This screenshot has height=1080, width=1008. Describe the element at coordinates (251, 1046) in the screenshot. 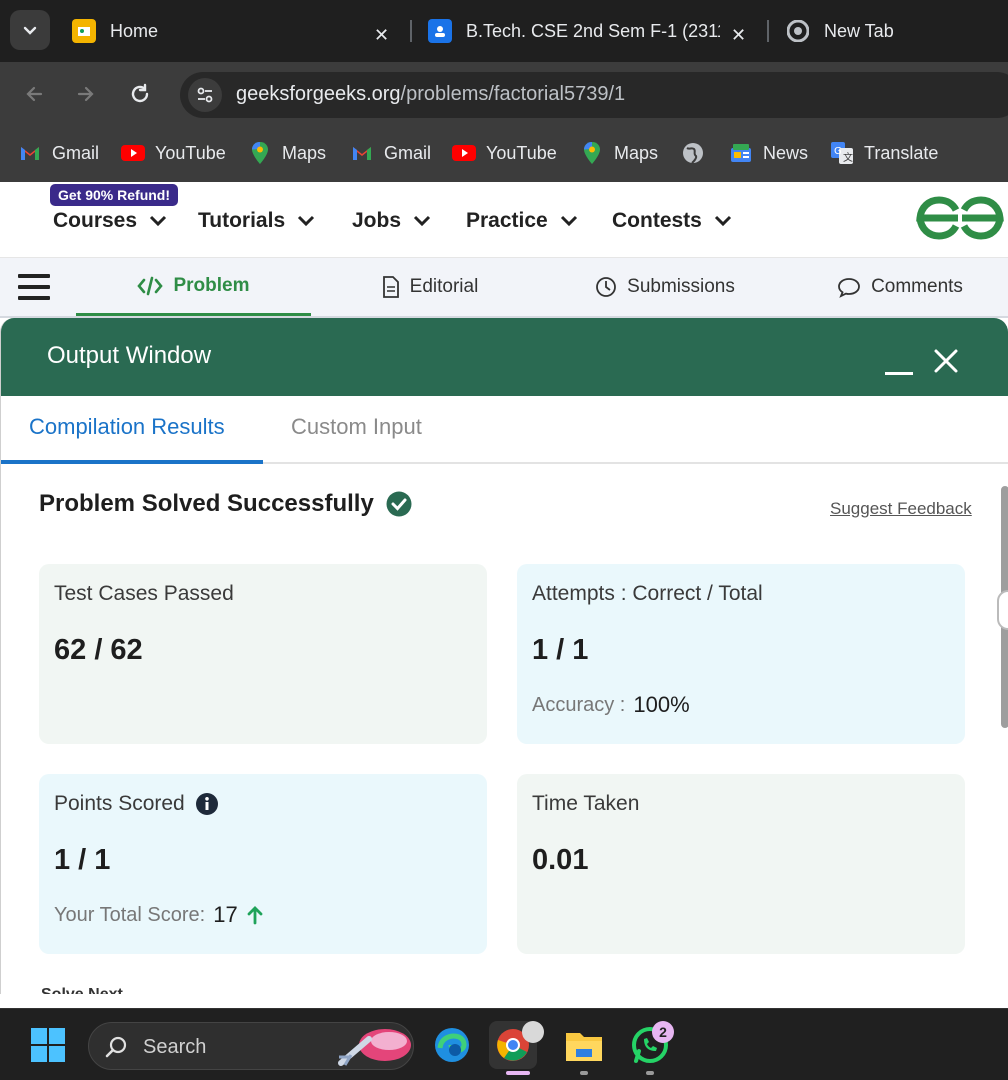

I see `taskbar-search: Search` at that location.